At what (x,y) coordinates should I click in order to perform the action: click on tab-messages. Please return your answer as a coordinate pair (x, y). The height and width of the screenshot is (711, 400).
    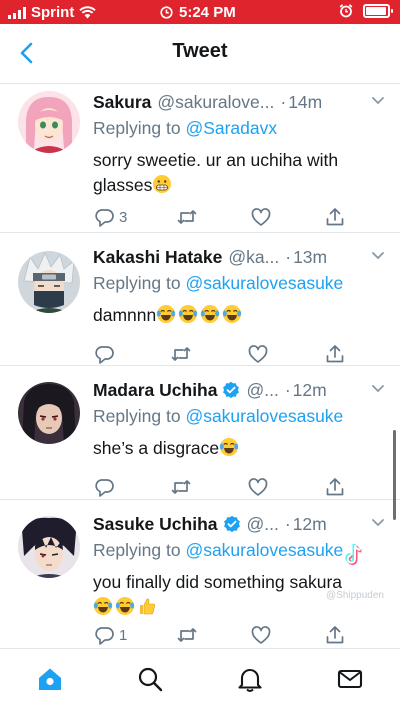
    Looking at the image, I should click on (350, 679).